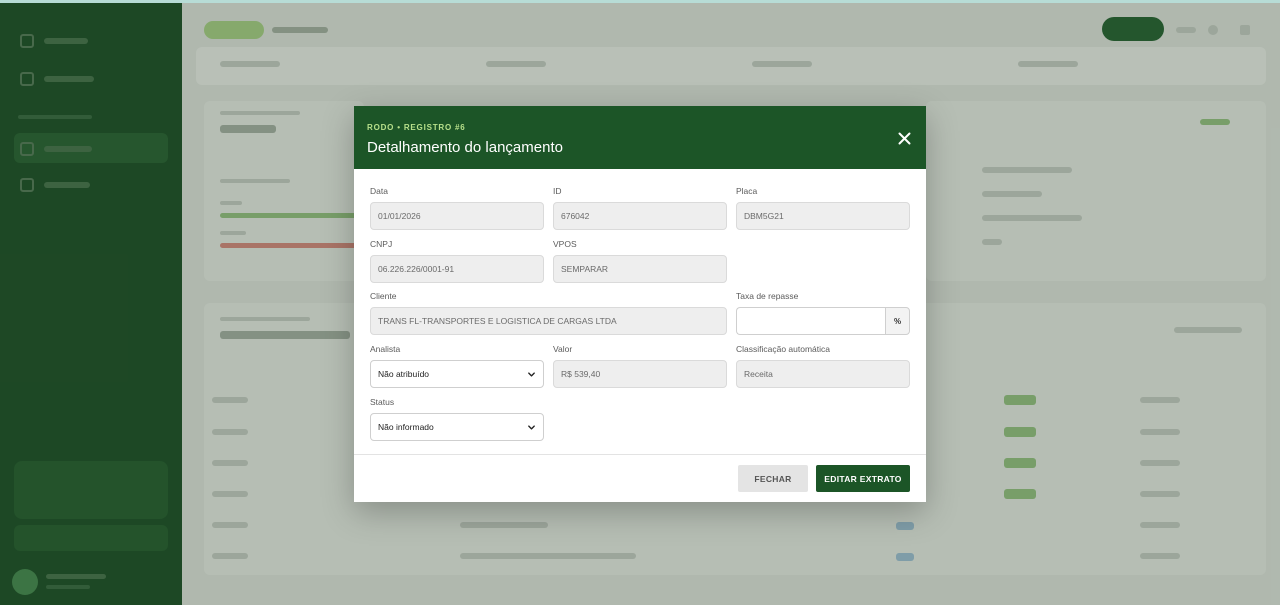  What do you see at coordinates (783, 349) in the screenshot?
I see `field-classificacao-label: Classificação automática` at bounding box center [783, 349].